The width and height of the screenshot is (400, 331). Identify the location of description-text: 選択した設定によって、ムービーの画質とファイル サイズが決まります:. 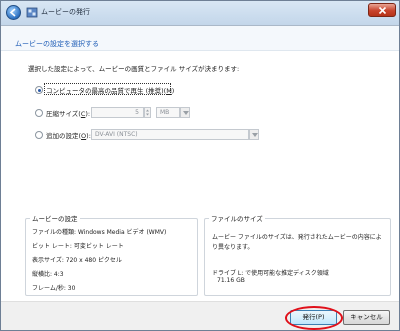
(134, 69).